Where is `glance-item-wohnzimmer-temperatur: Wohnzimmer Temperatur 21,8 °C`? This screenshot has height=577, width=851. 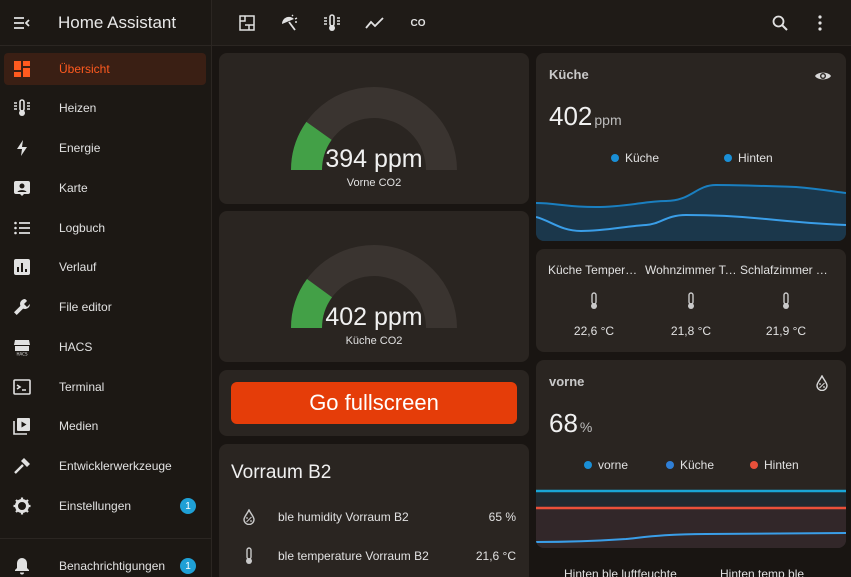
glance-item-wohnzimmer-temperatur: Wohnzimmer Temperatur 21,8 °C is located at coordinates (691, 294).